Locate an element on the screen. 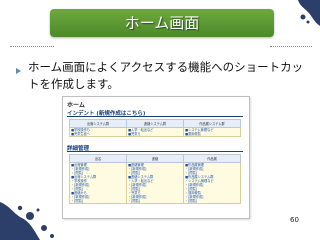 This screenshot has width=320, height=240. page-number: 60 is located at coordinates (294, 220).